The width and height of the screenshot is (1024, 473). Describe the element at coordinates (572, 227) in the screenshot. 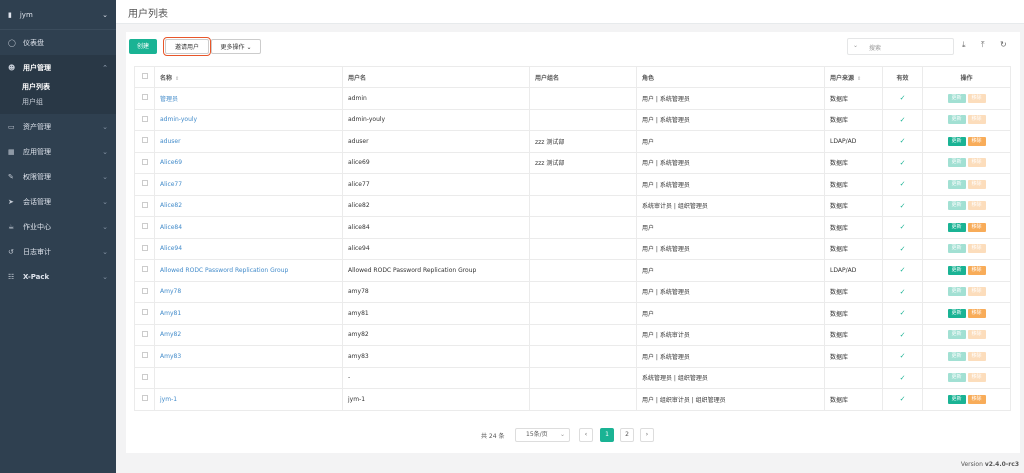

I see `table-row: Alice84 alice84 用户 数据库 ✓ 更新 移除` at that location.